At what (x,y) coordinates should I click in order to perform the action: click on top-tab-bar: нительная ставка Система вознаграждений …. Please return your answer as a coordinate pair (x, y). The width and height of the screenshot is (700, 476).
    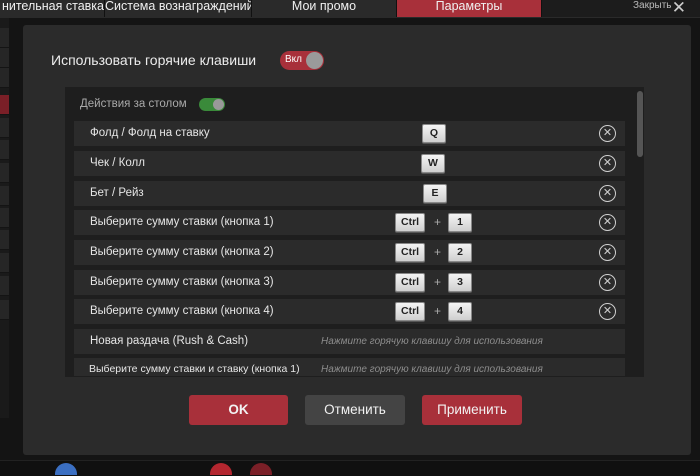
    Looking at the image, I should click on (350, 9).